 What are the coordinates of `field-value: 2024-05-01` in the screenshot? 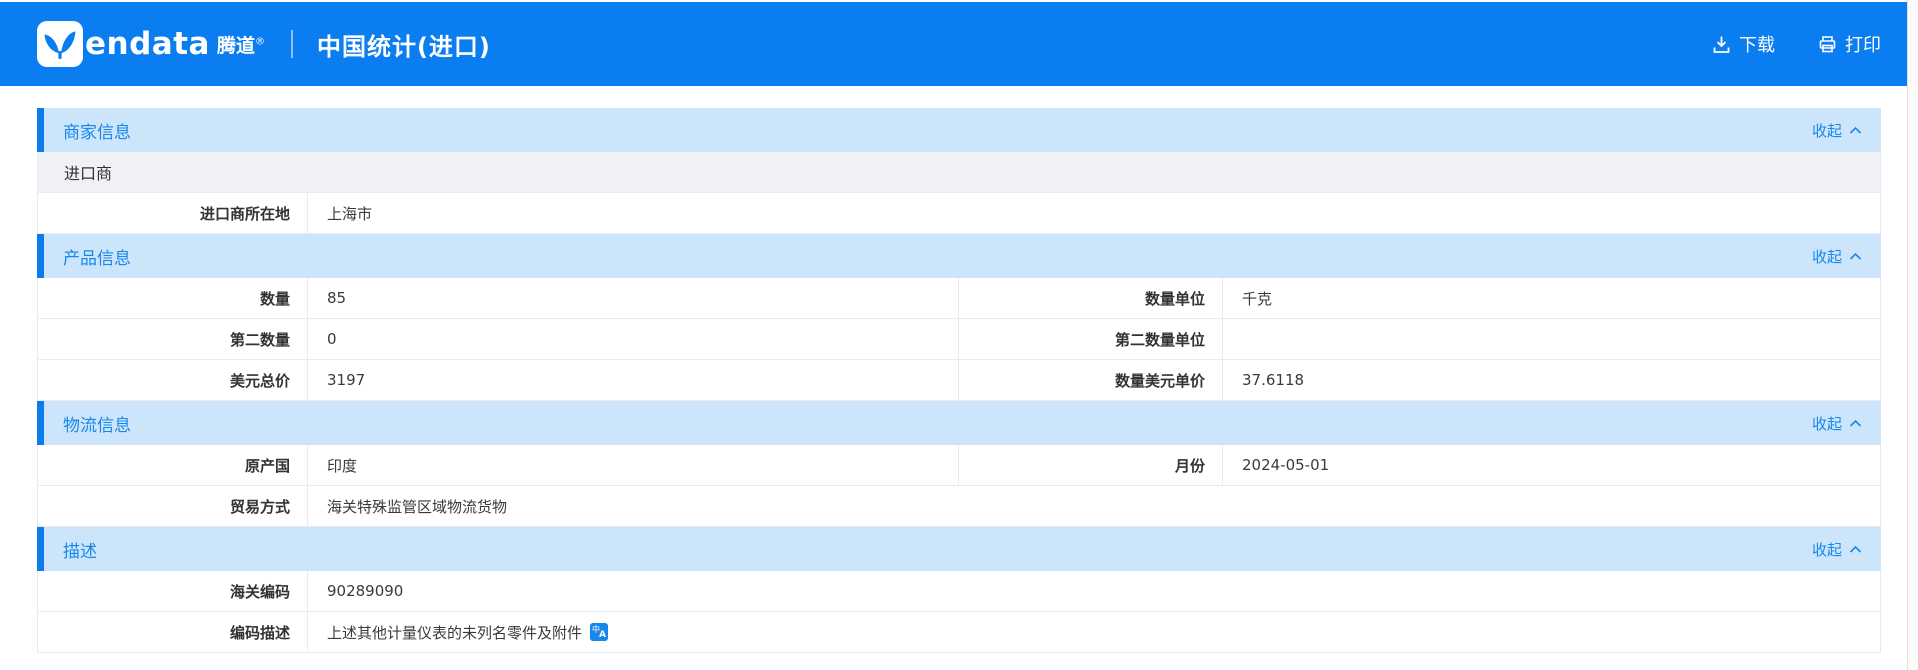 It's located at (1286, 465).